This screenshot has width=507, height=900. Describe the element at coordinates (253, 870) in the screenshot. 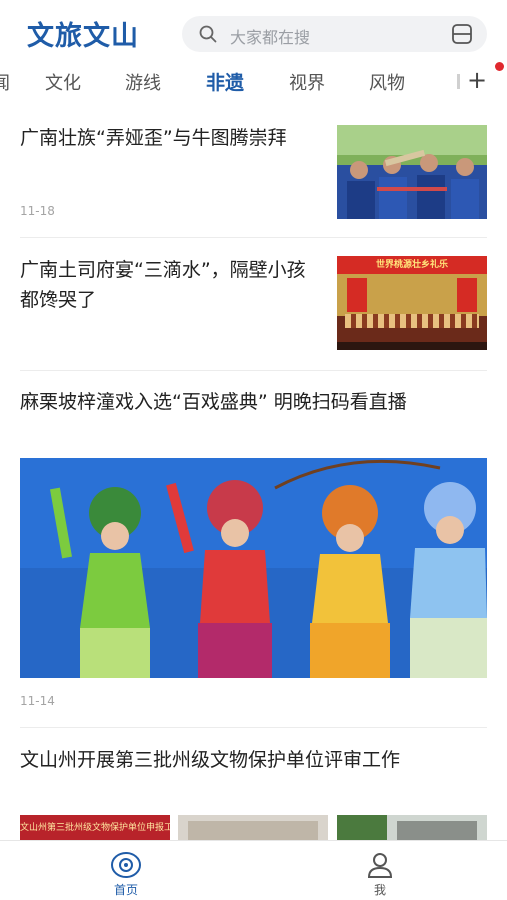

I see `bottom-nav: 首页 我` at that location.